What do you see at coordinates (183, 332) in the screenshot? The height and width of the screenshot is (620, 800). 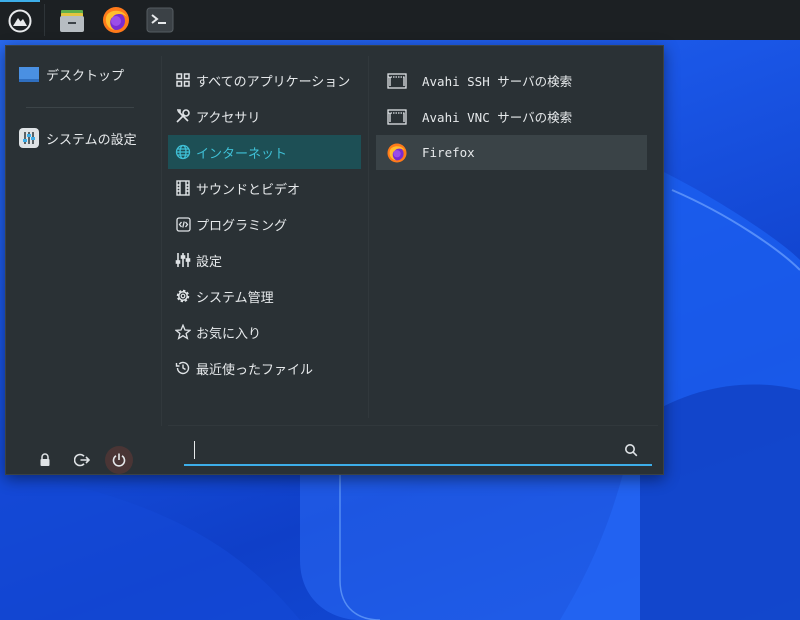 I see `star-icon` at bounding box center [183, 332].